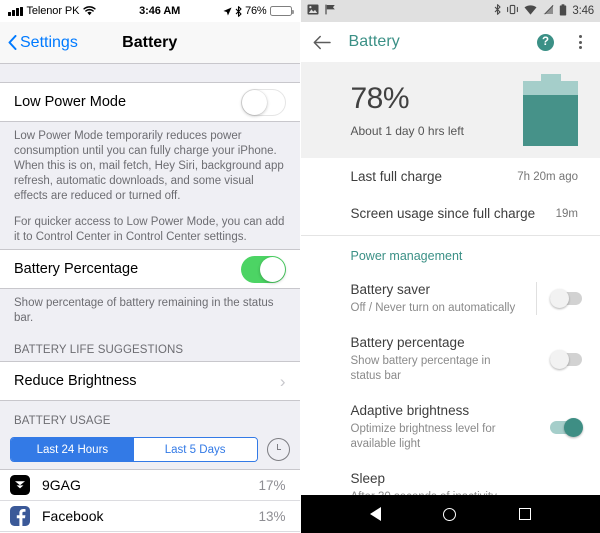 This screenshot has width=600, height=533. What do you see at coordinates (278, 449) in the screenshot?
I see `clock-icon` at bounding box center [278, 449].